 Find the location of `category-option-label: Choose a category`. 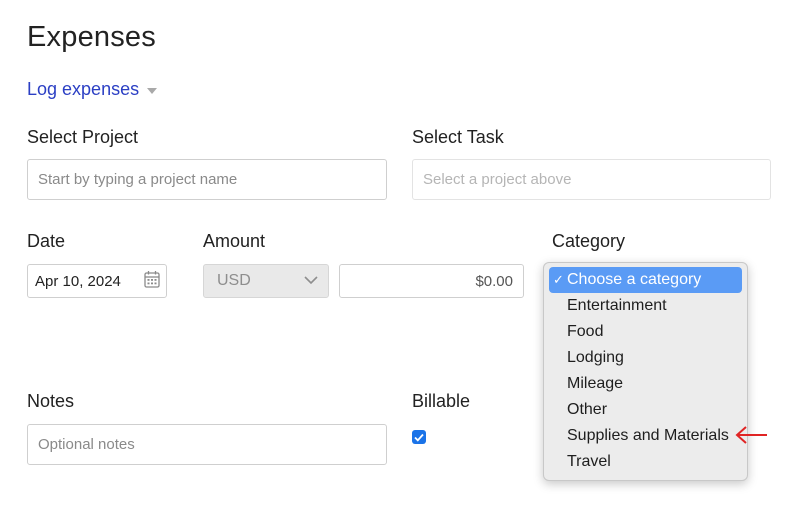

category-option-label: Choose a category is located at coordinates (634, 279).